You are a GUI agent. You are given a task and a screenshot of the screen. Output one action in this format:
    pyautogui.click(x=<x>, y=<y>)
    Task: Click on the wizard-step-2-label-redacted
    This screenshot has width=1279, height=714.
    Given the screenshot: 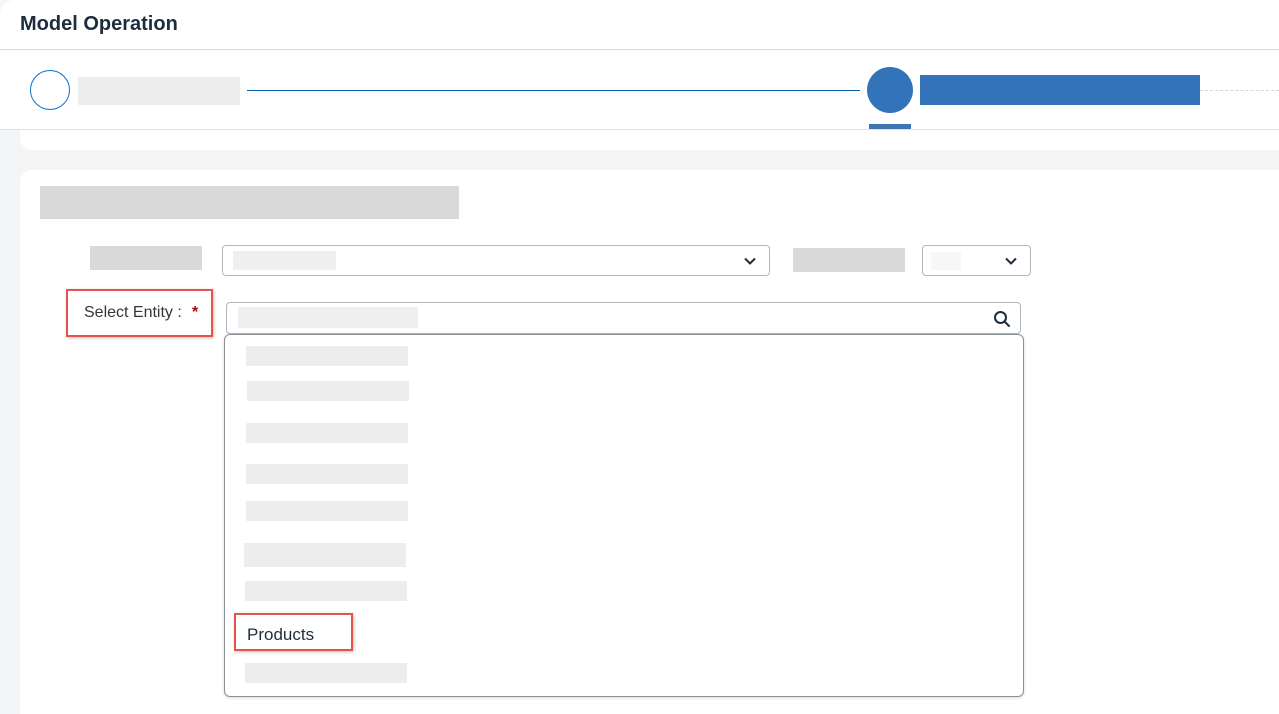 What is the action you would take?
    pyautogui.click(x=1060, y=90)
    